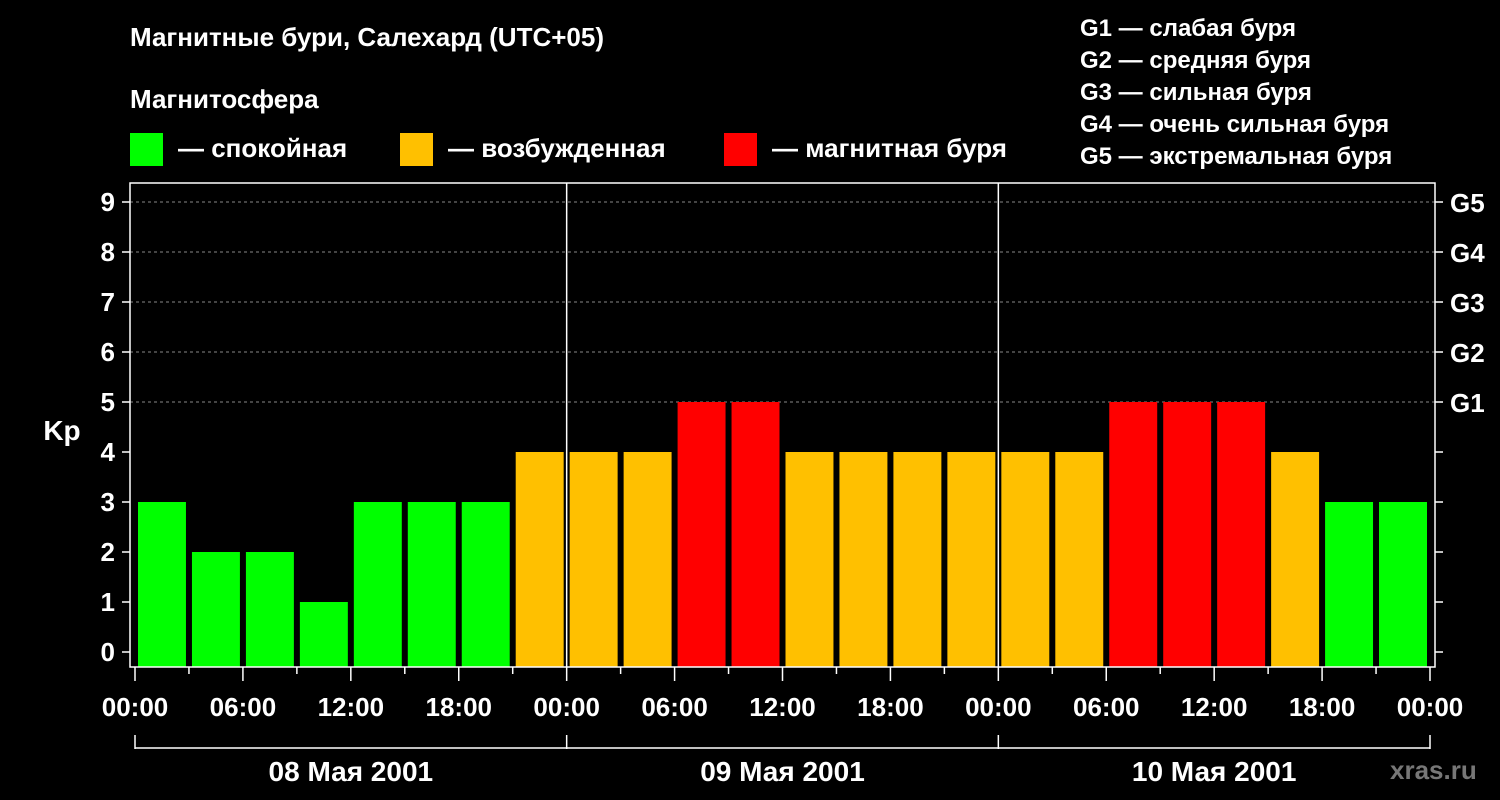 This screenshot has height=800, width=1500. What do you see at coordinates (1214, 771) in the screenshot?
I see `day-label: 10 Мая 2001` at bounding box center [1214, 771].